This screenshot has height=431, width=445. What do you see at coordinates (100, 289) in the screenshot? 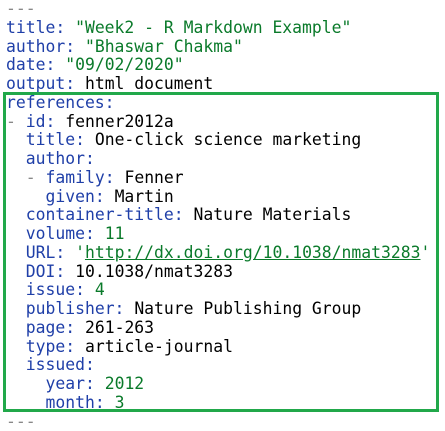
I see `yaml-token: 4` at bounding box center [100, 289].